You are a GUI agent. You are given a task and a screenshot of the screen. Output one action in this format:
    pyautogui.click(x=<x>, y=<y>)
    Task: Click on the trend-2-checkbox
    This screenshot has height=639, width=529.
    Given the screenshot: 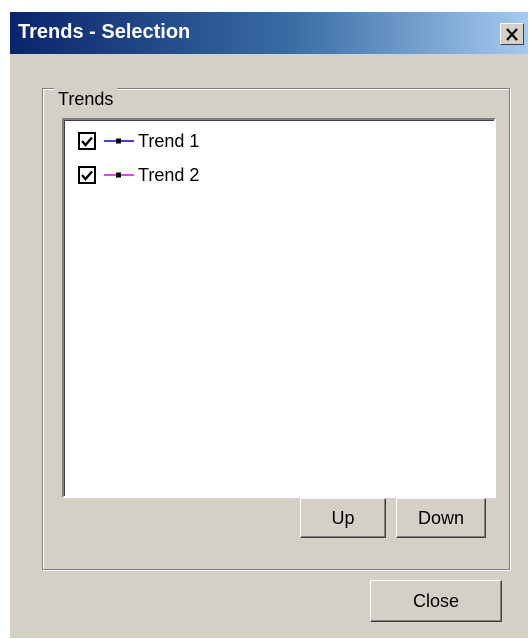 What is the action you would take?
    pyautogui.click(x=87, y=175)
    